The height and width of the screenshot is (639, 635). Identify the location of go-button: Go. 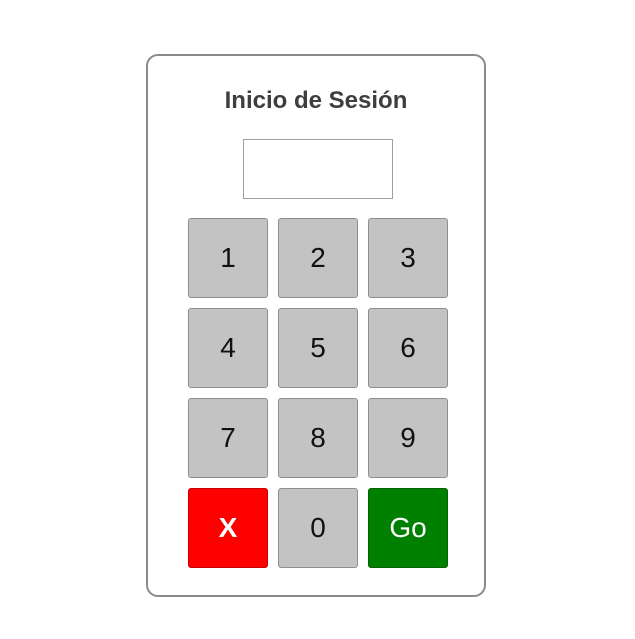
(408, 528).